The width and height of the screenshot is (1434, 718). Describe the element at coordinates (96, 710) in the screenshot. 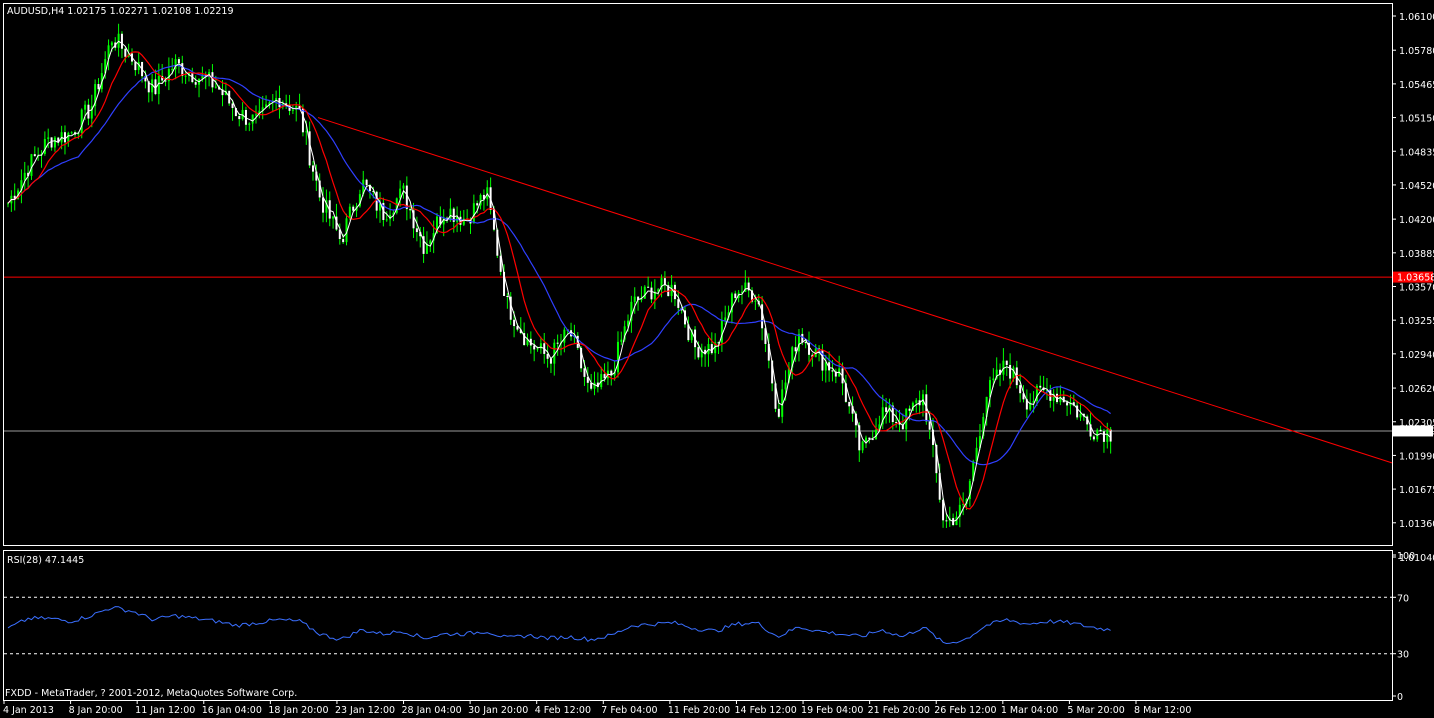

I see `time-tick-label: 8 Jan 20:00` at that location.